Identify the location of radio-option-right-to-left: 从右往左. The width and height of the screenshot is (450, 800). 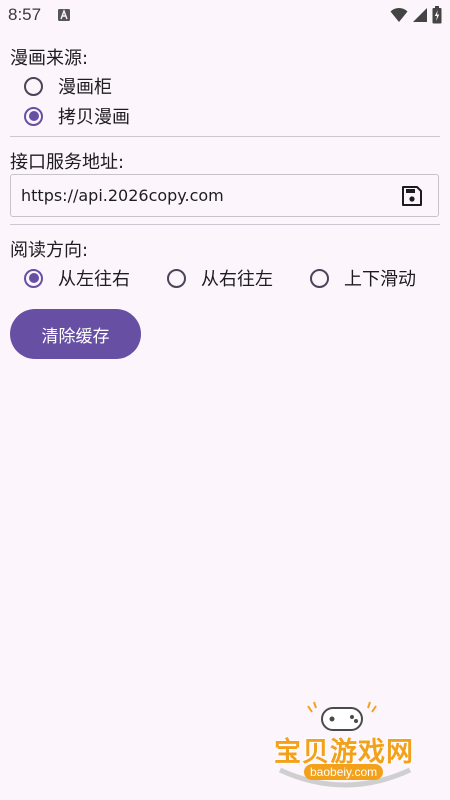
(220, 278).